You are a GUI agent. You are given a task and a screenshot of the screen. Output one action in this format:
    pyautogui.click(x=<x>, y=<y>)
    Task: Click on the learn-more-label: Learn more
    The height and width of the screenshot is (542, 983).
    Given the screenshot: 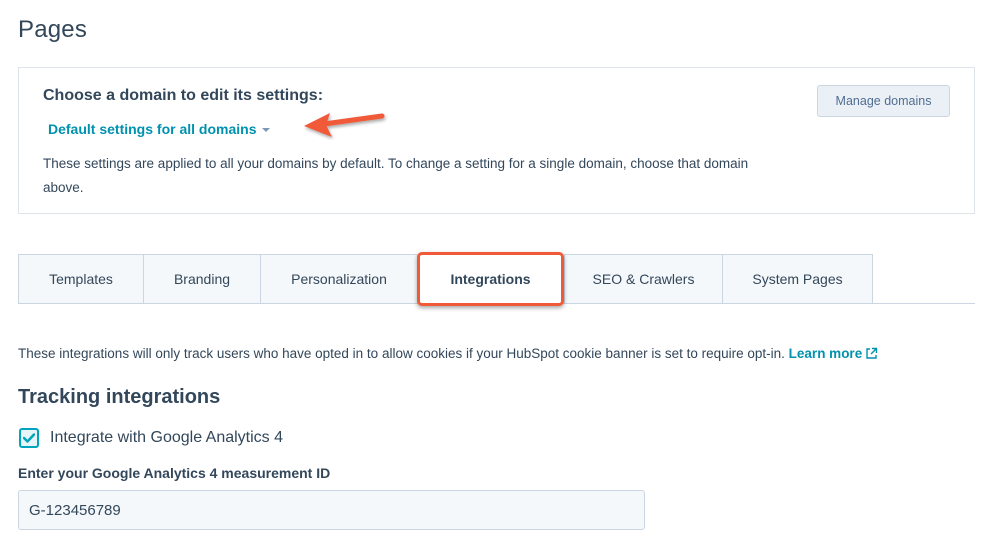 What is the action you would take?
    pyautogui.click(x=825, y=353)
    